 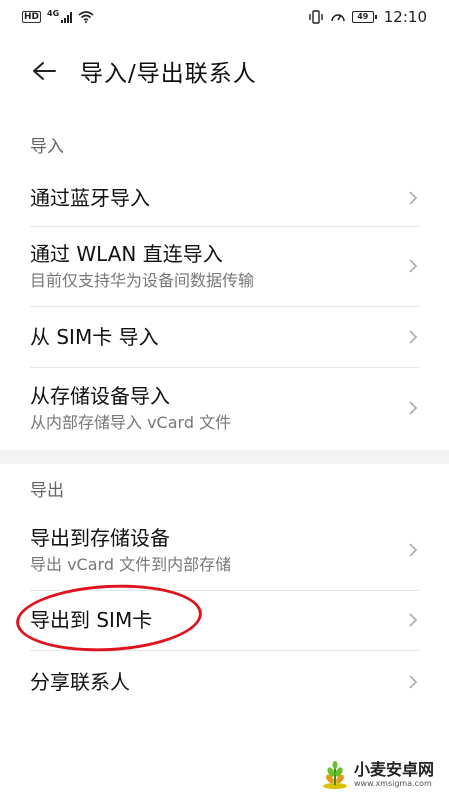 I want to click on watermark-name: 小麦安卓网, so click(x=394, y=769).